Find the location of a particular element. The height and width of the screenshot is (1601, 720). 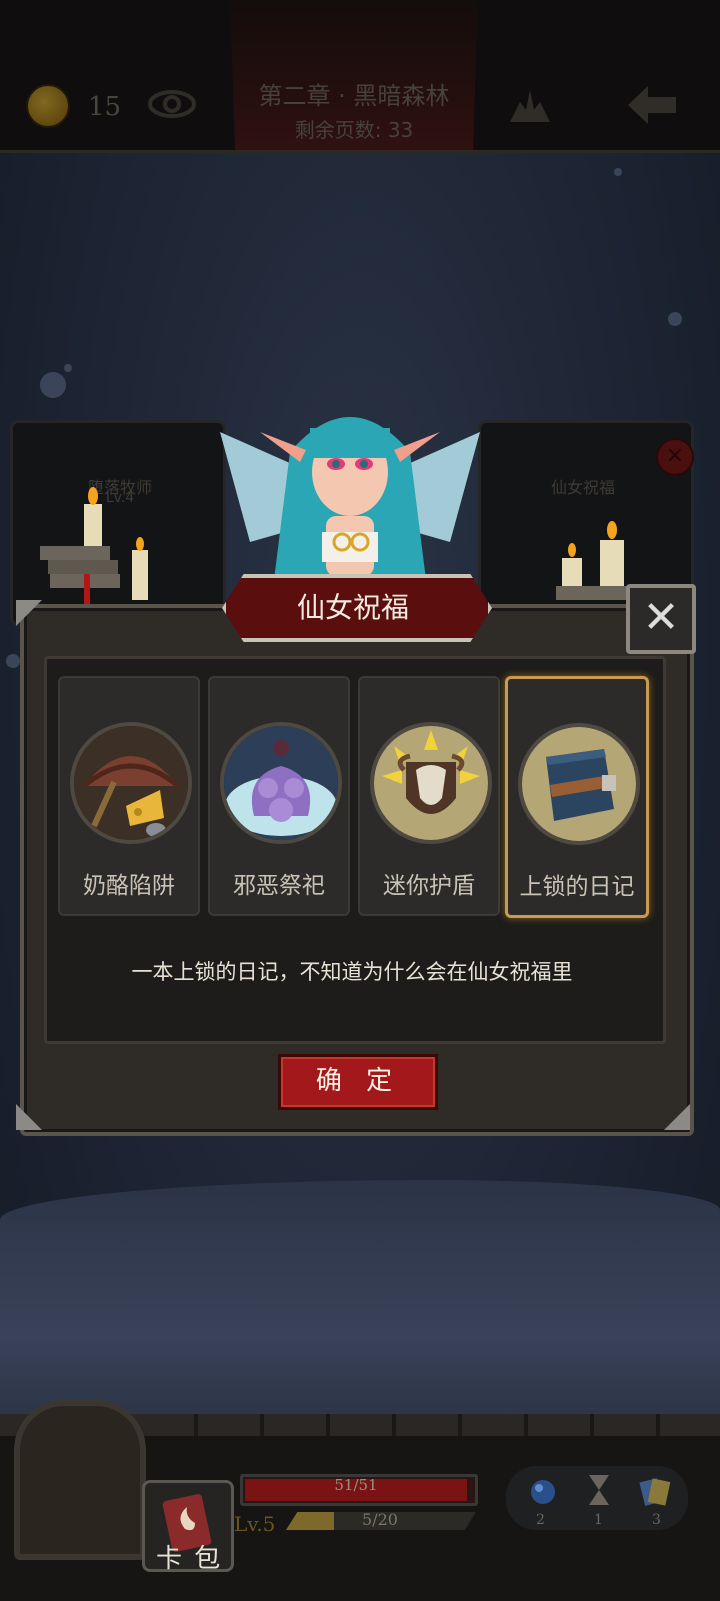

close-badge-icon: × is located at coordinates (675, 457).